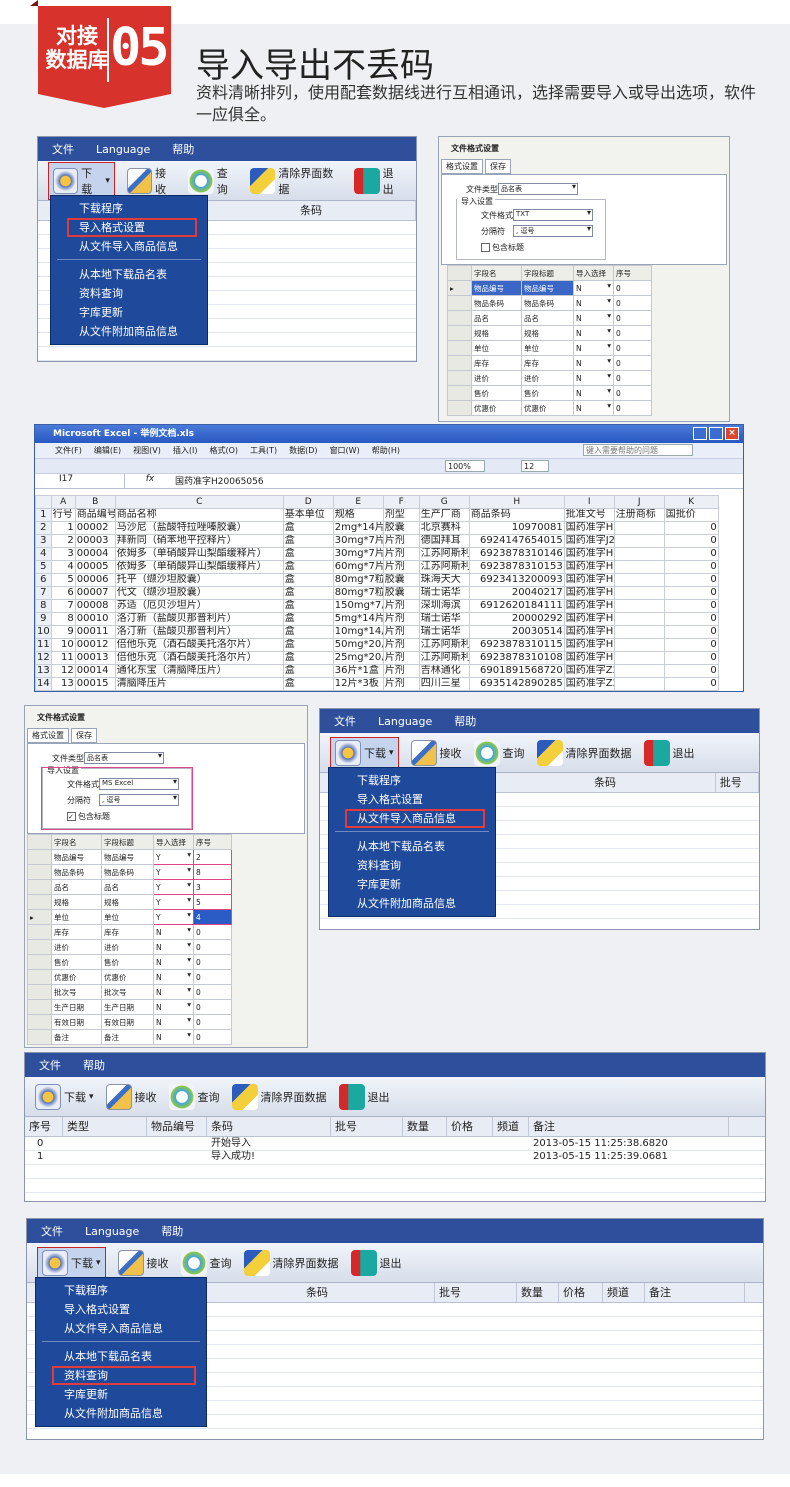  I want to click on header-cell: 批准文号, so click(589, 515).